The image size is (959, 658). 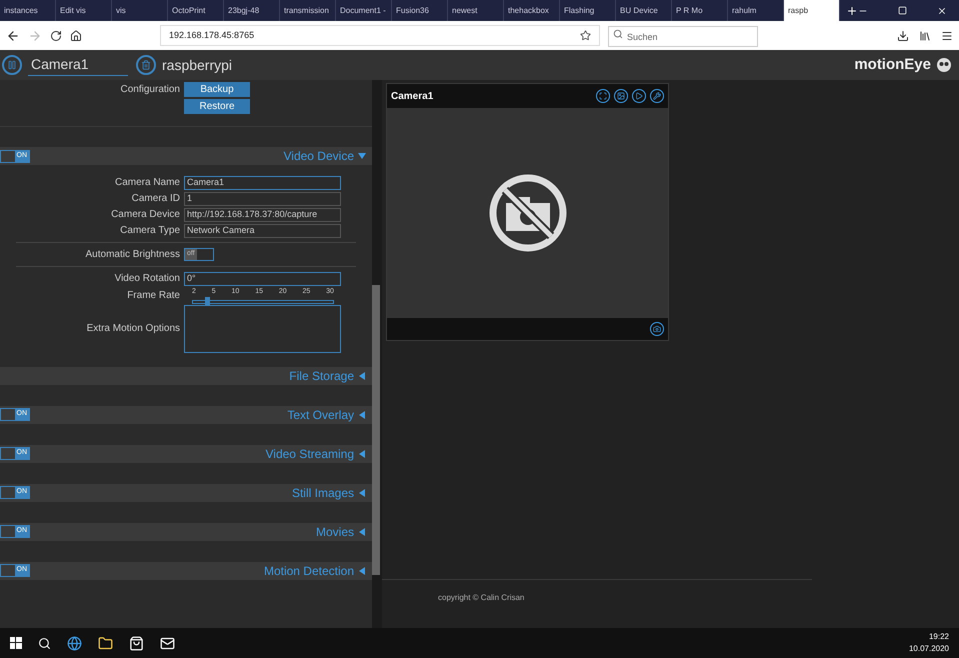 I want to click on play-icon, so click(x=639, y=96).